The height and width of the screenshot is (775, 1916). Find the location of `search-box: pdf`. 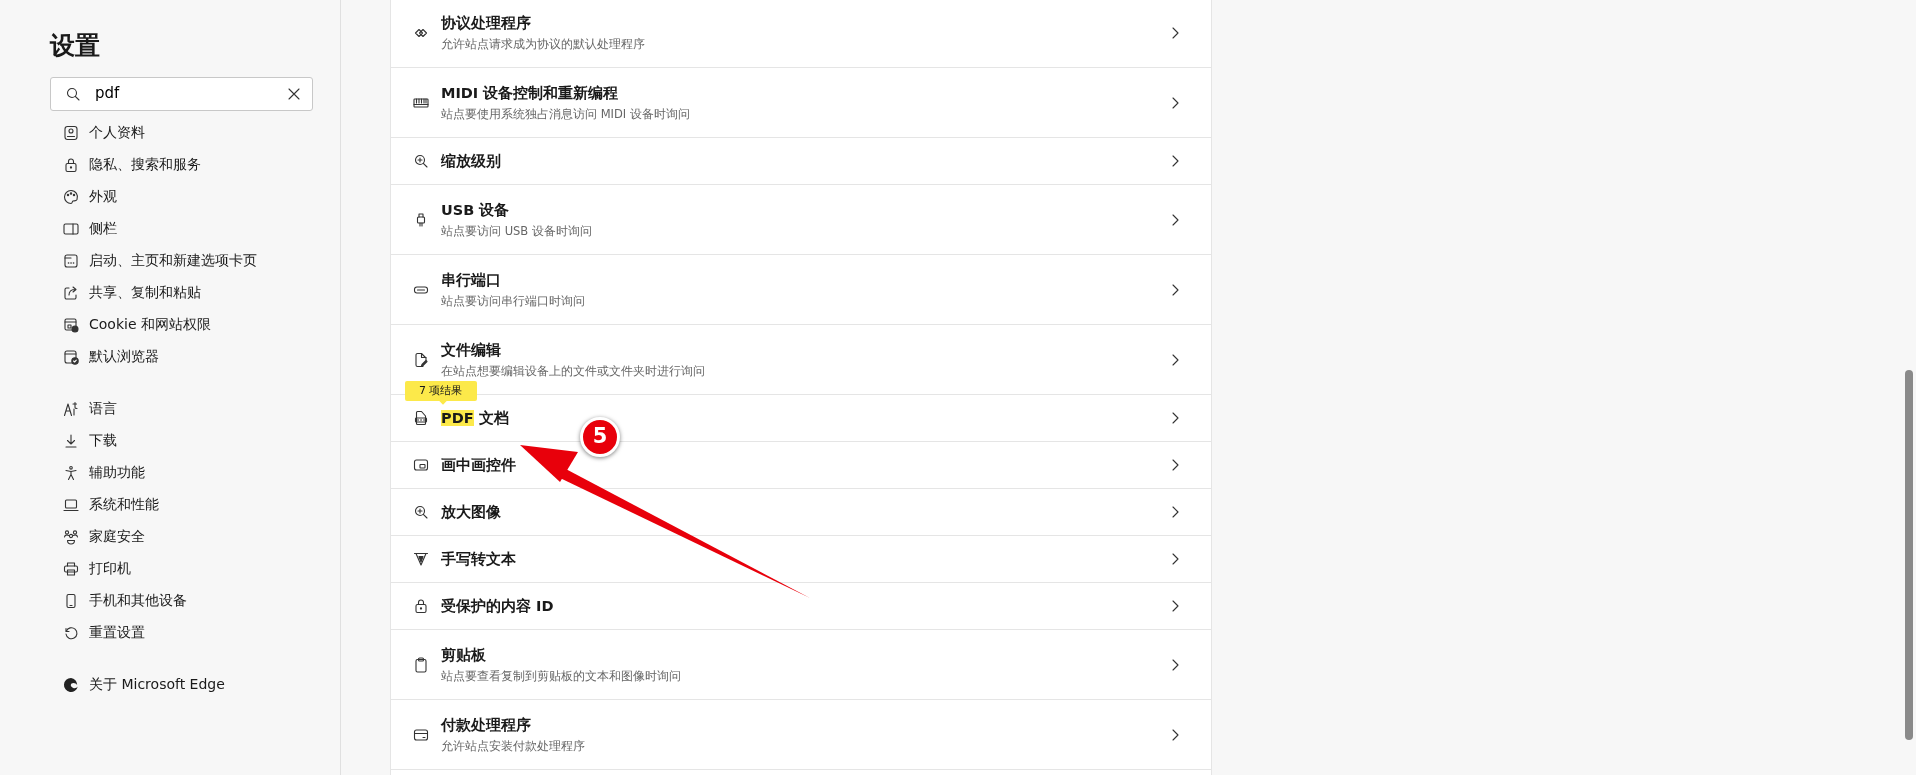

search-box: pdf is located at coordinates (181, 93).